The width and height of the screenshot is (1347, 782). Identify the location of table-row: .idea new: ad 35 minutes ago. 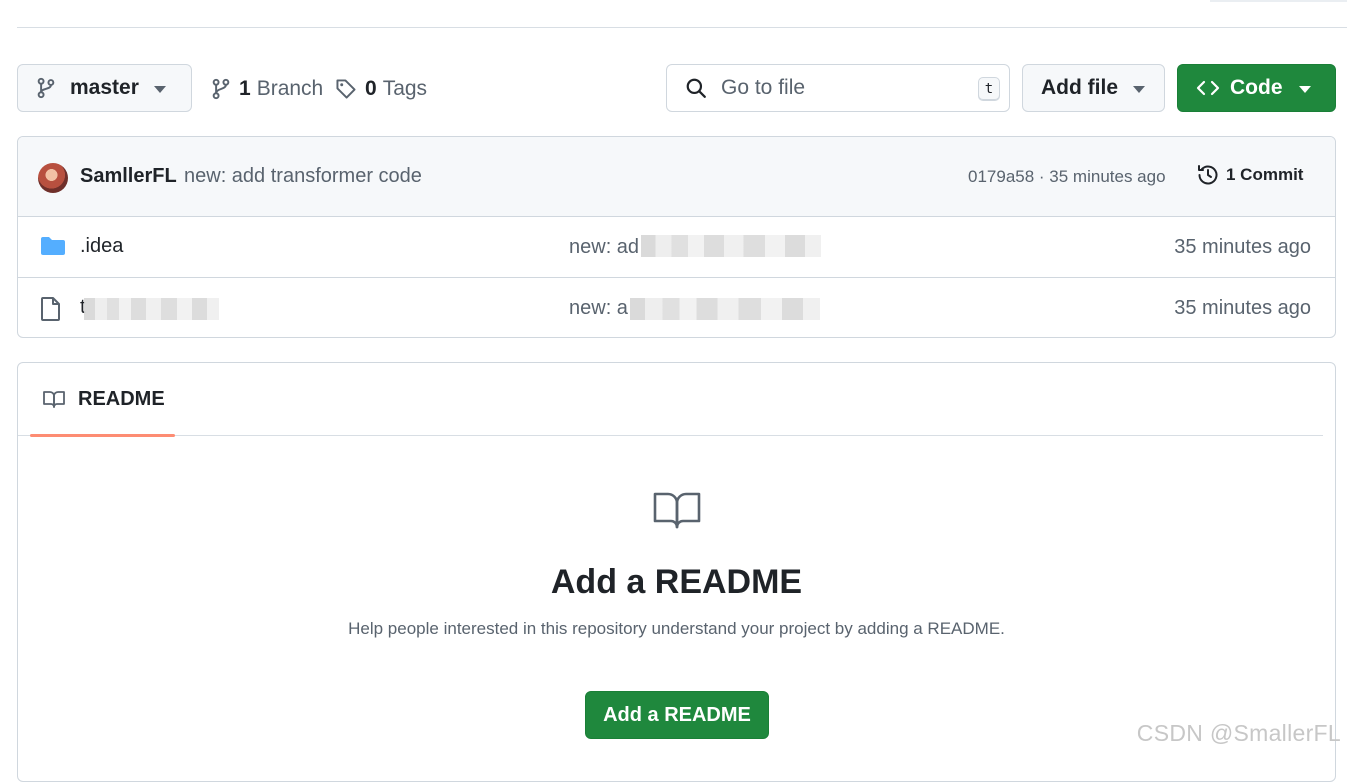
(676, 247).